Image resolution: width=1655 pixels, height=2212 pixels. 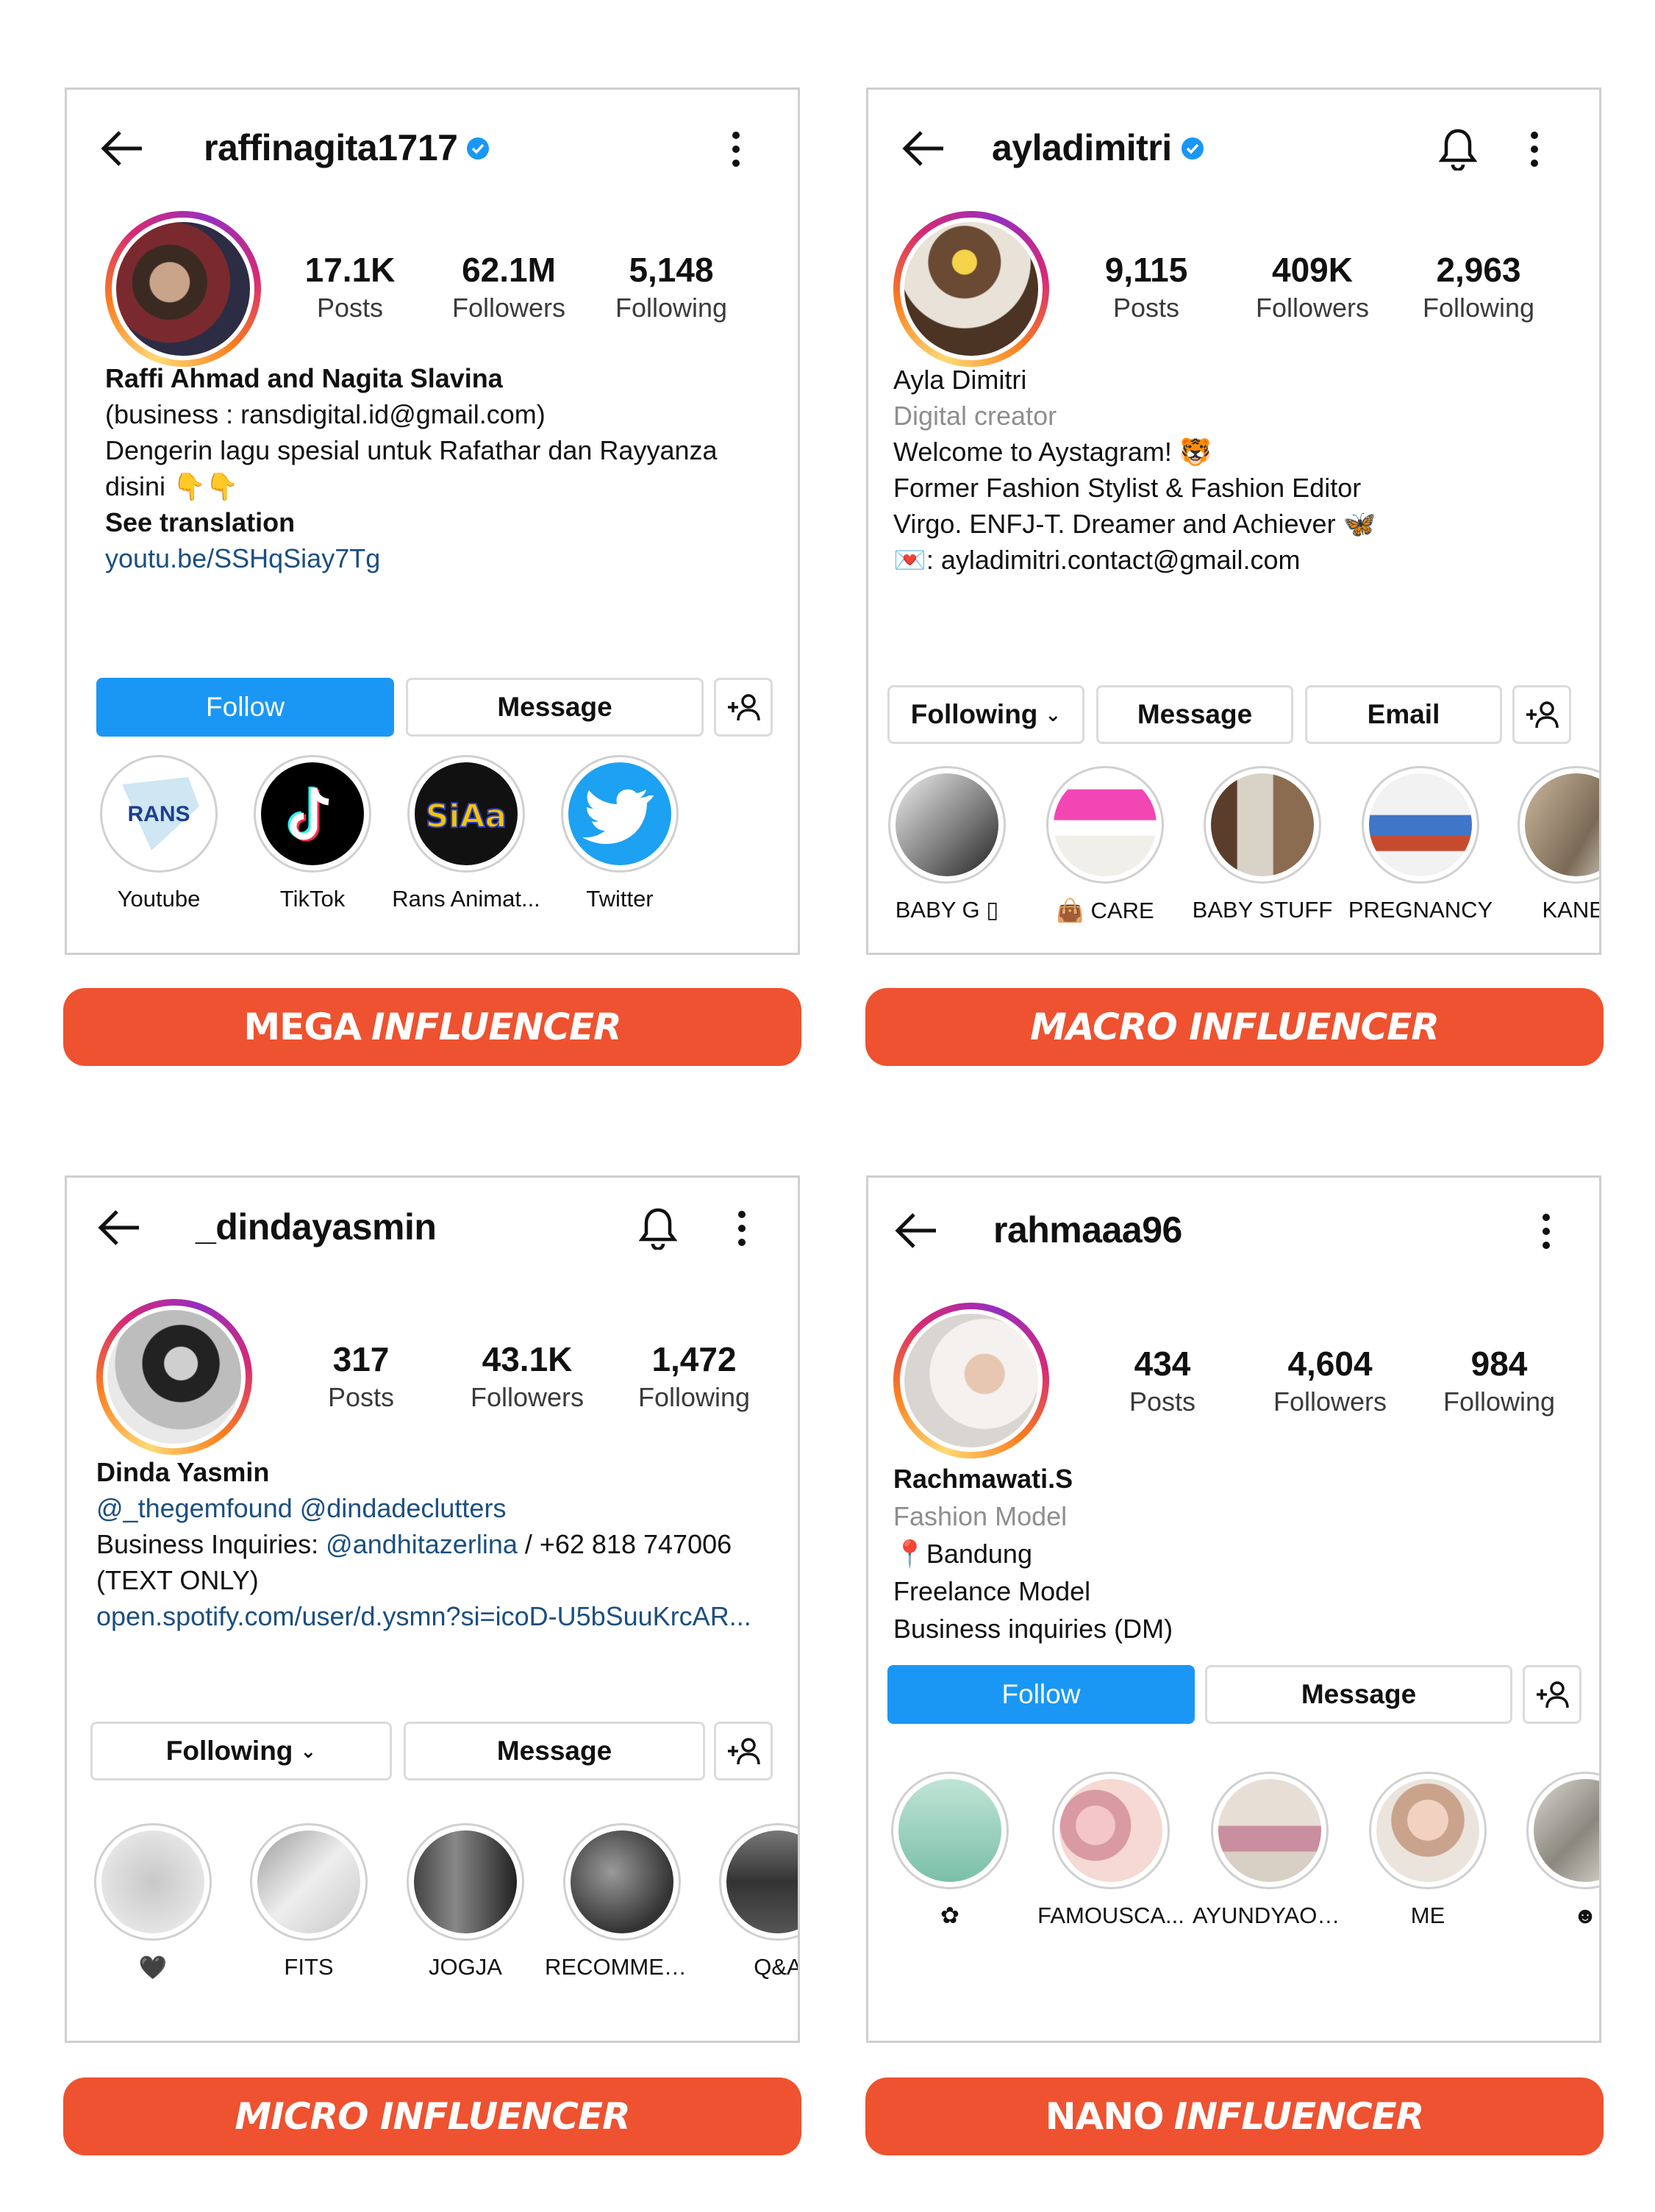 I want to click on following-stat: 2,963 Following, so click(x=1479, y=287).